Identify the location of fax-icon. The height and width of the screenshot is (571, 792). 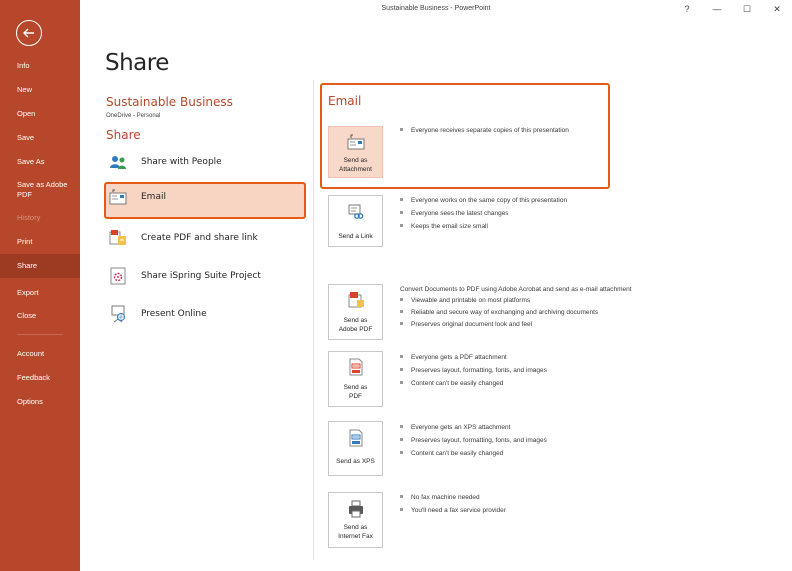
(355, 509).